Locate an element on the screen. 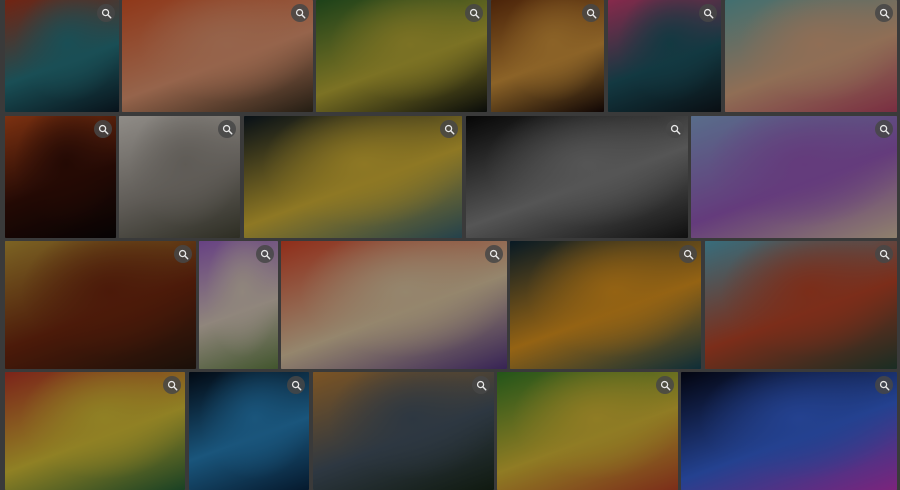 The width and height of the screenshot is (900, 490). gallery-image-golden-masked-woman is located at coordinates (547, 56).